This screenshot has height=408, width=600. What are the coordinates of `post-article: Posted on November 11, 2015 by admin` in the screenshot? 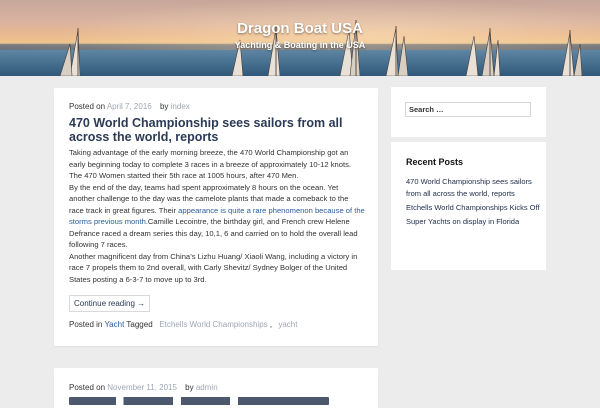 It's located at (216, 388).